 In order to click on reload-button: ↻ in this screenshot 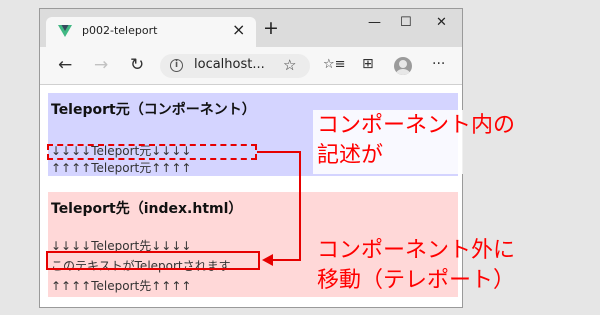, I will do `click(137, 65)`.